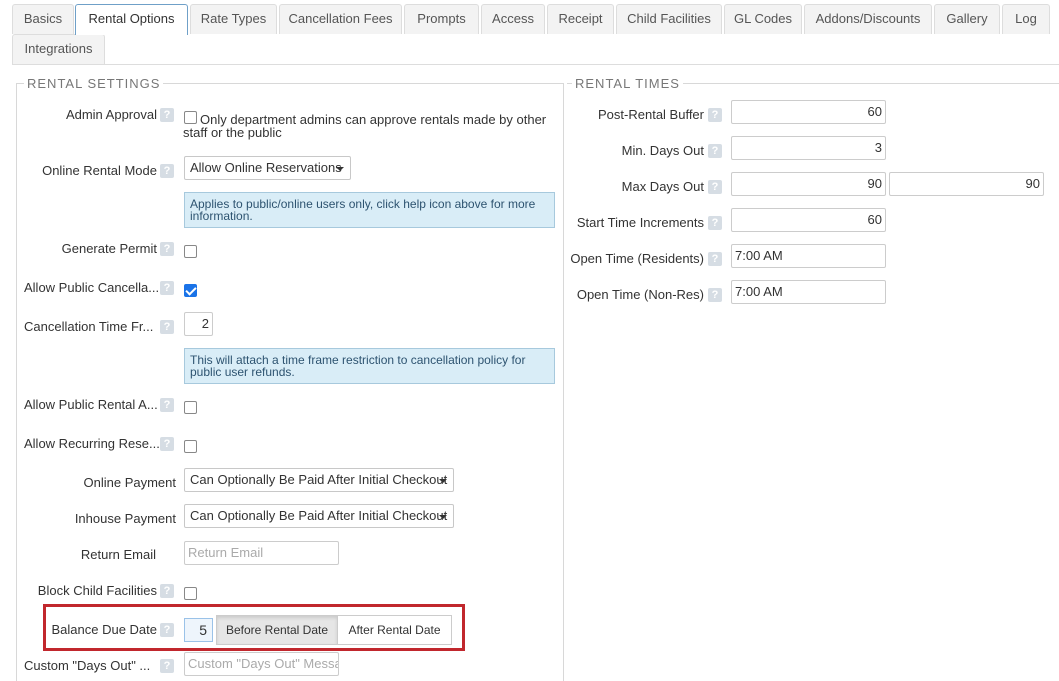 The image size is (1059, 681). Describe the element at coordinates (580, 19) in the screenshot. I see `tab-receipt: Receipt` at that location.